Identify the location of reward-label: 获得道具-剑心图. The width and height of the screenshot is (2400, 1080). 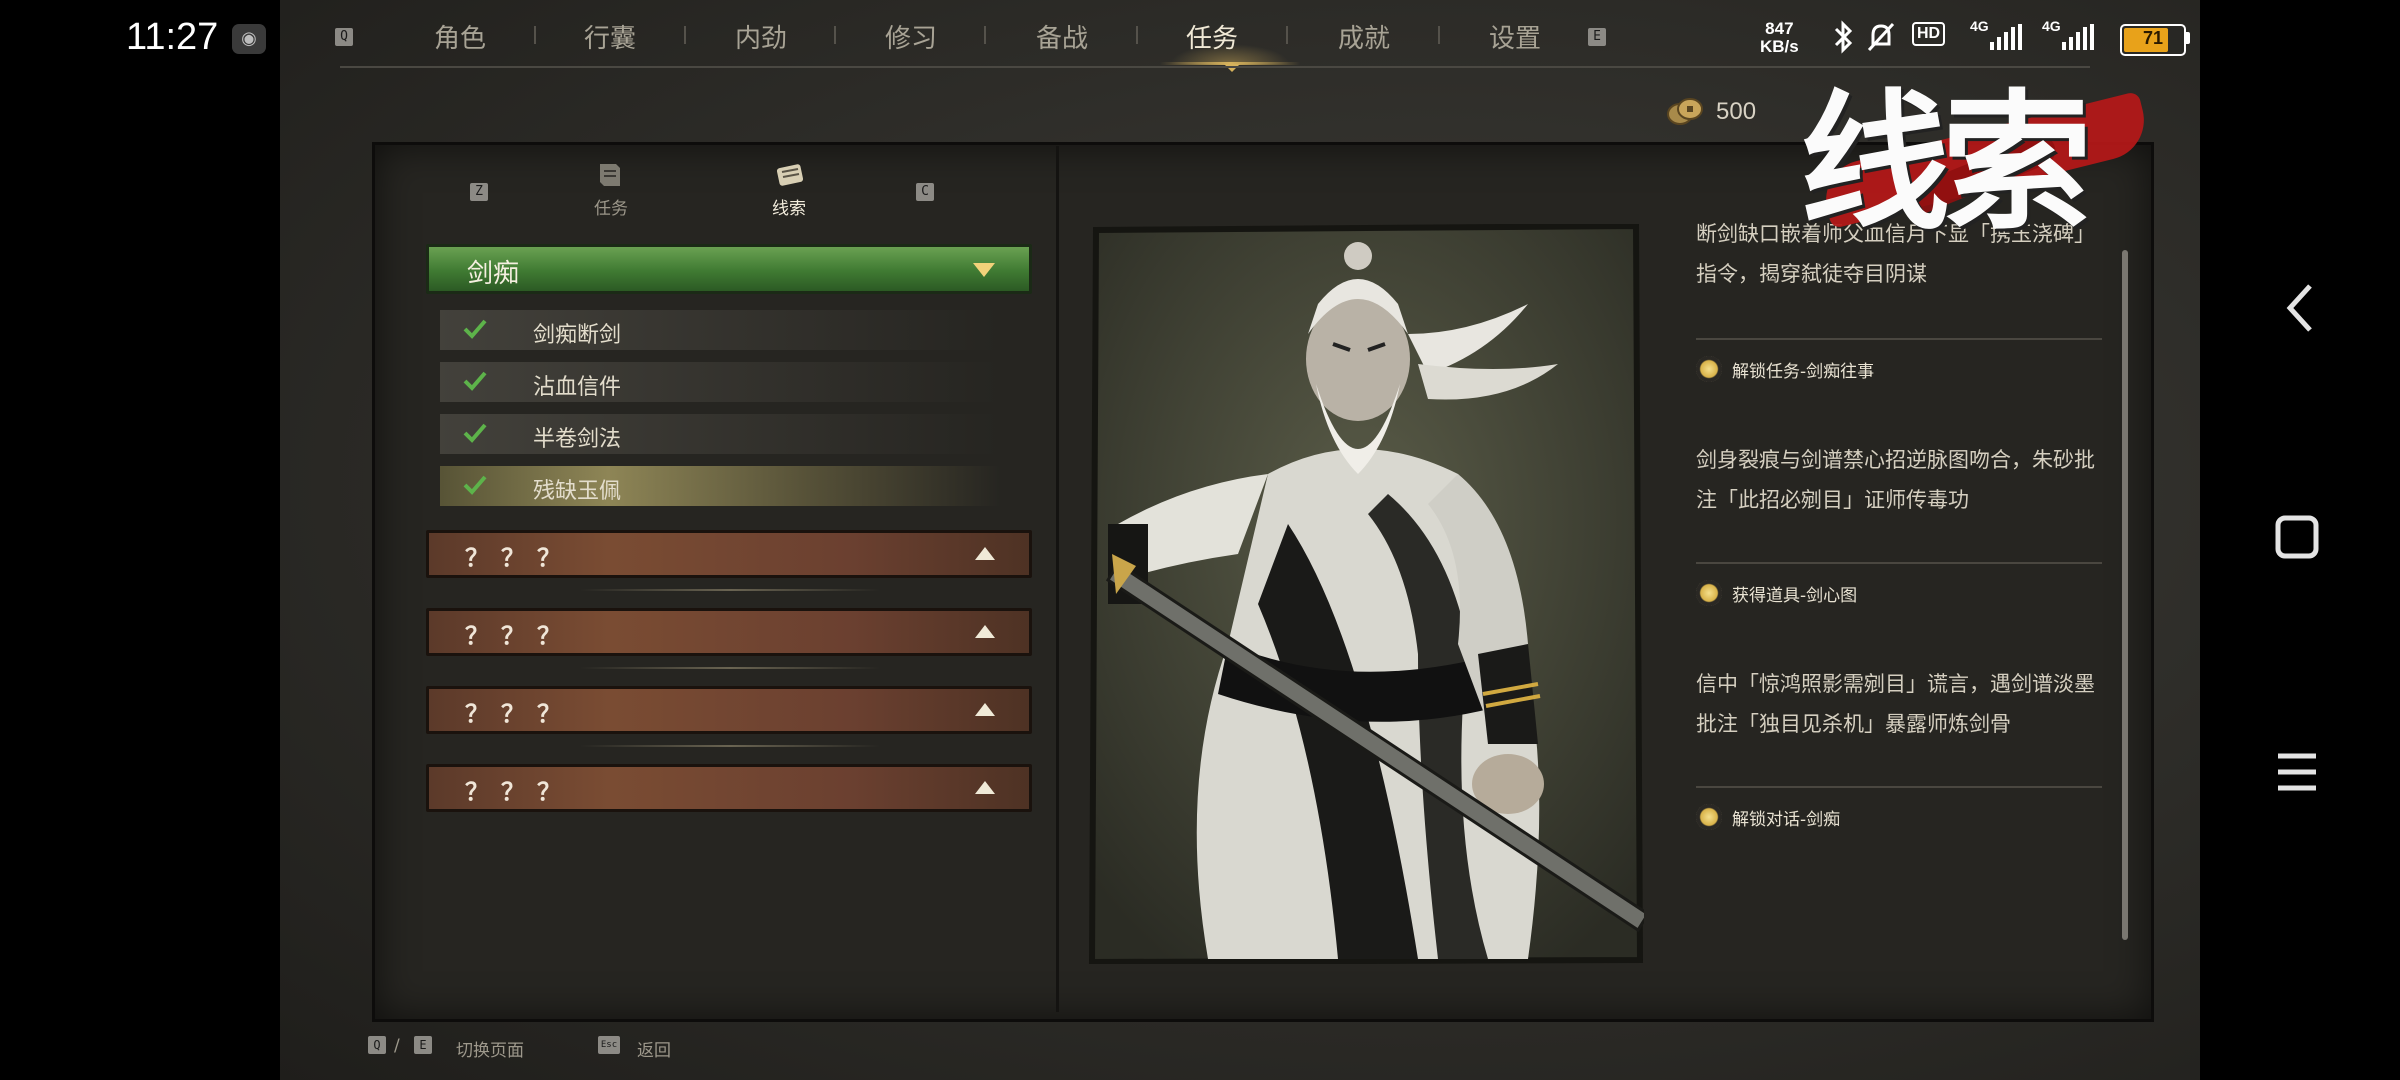
(1795, 596).